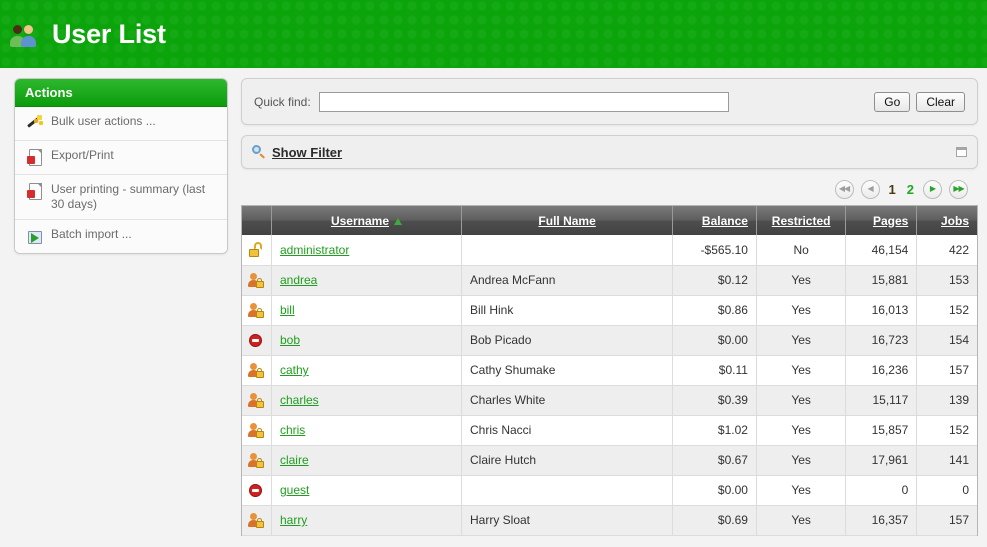  Describe the element at coordinates (881, 400) in the screenshot. I see `cell-pages: 15,117` at that location.